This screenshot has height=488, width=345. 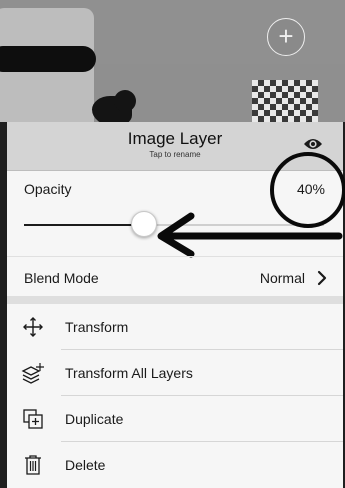 I want to click on opacity-slider-fill, so click(x=84, y=225).